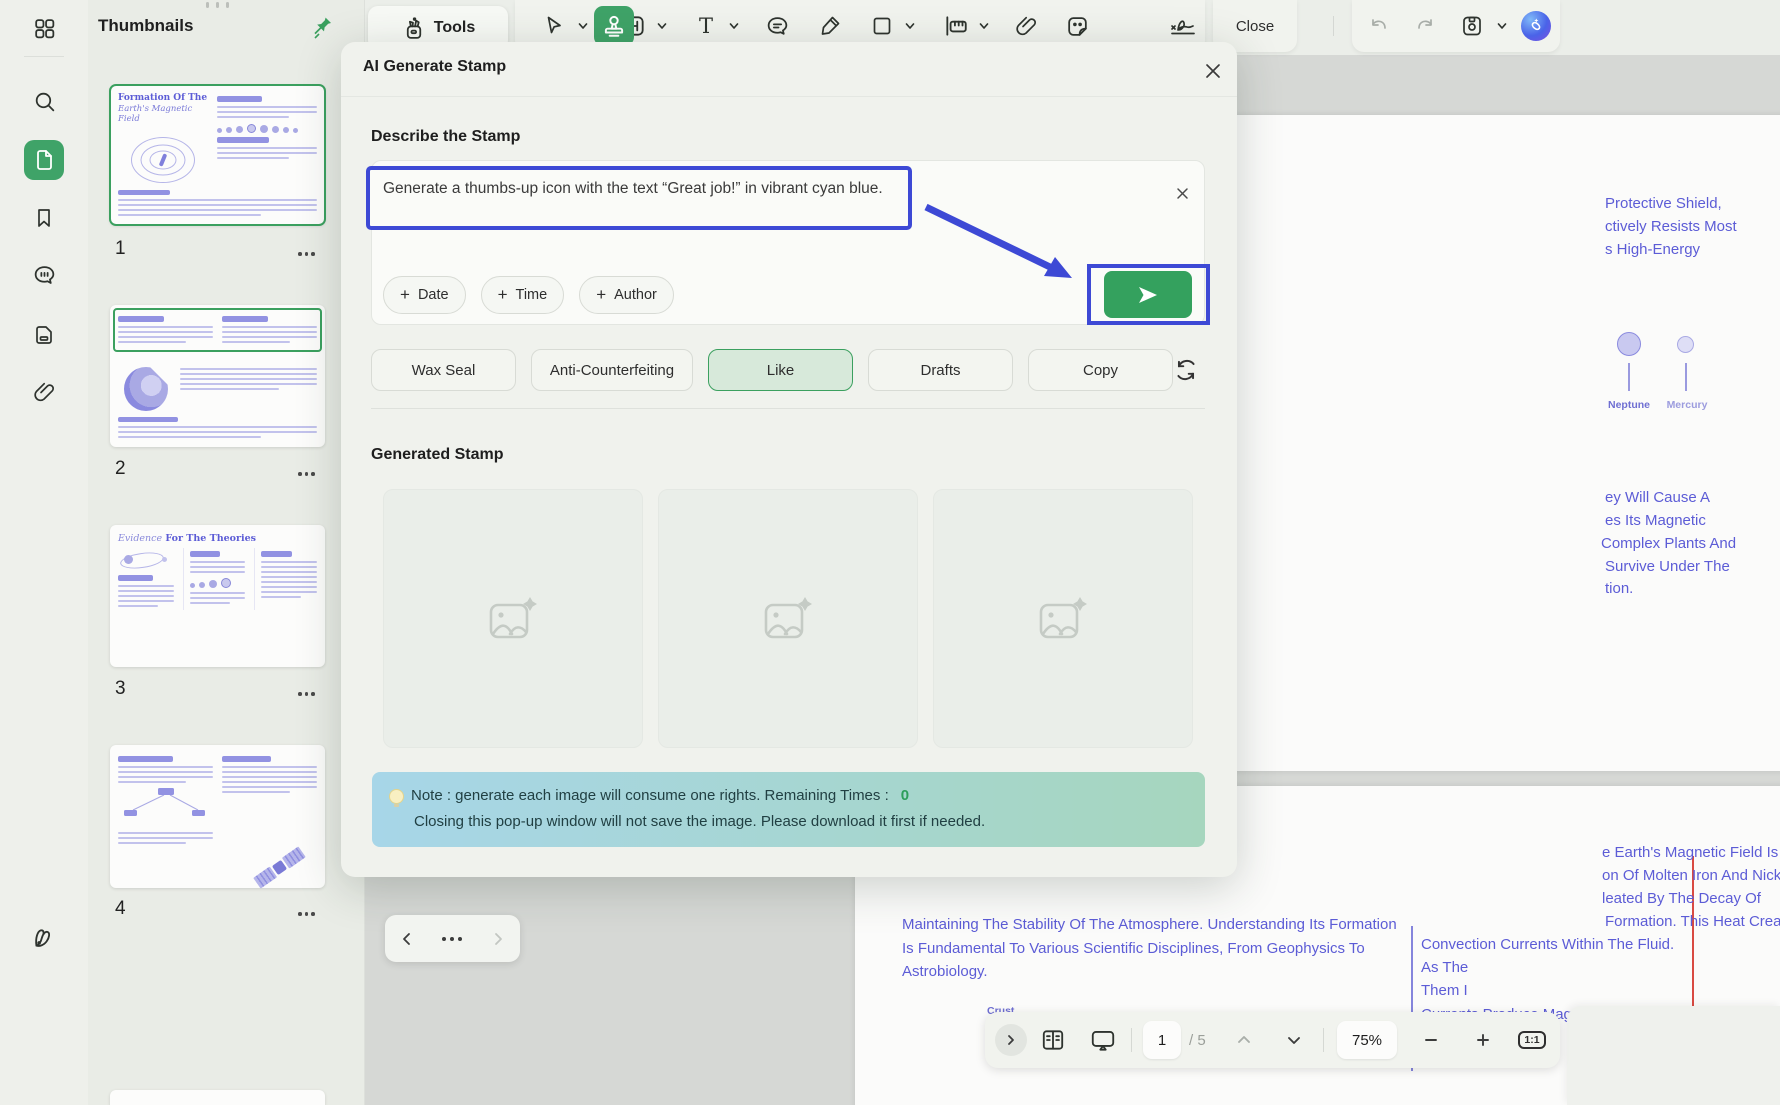 Image resolution: width=1780 pixels, height=1105 pixels. I want to click on preset-like-active: Like, so click(780, 370).